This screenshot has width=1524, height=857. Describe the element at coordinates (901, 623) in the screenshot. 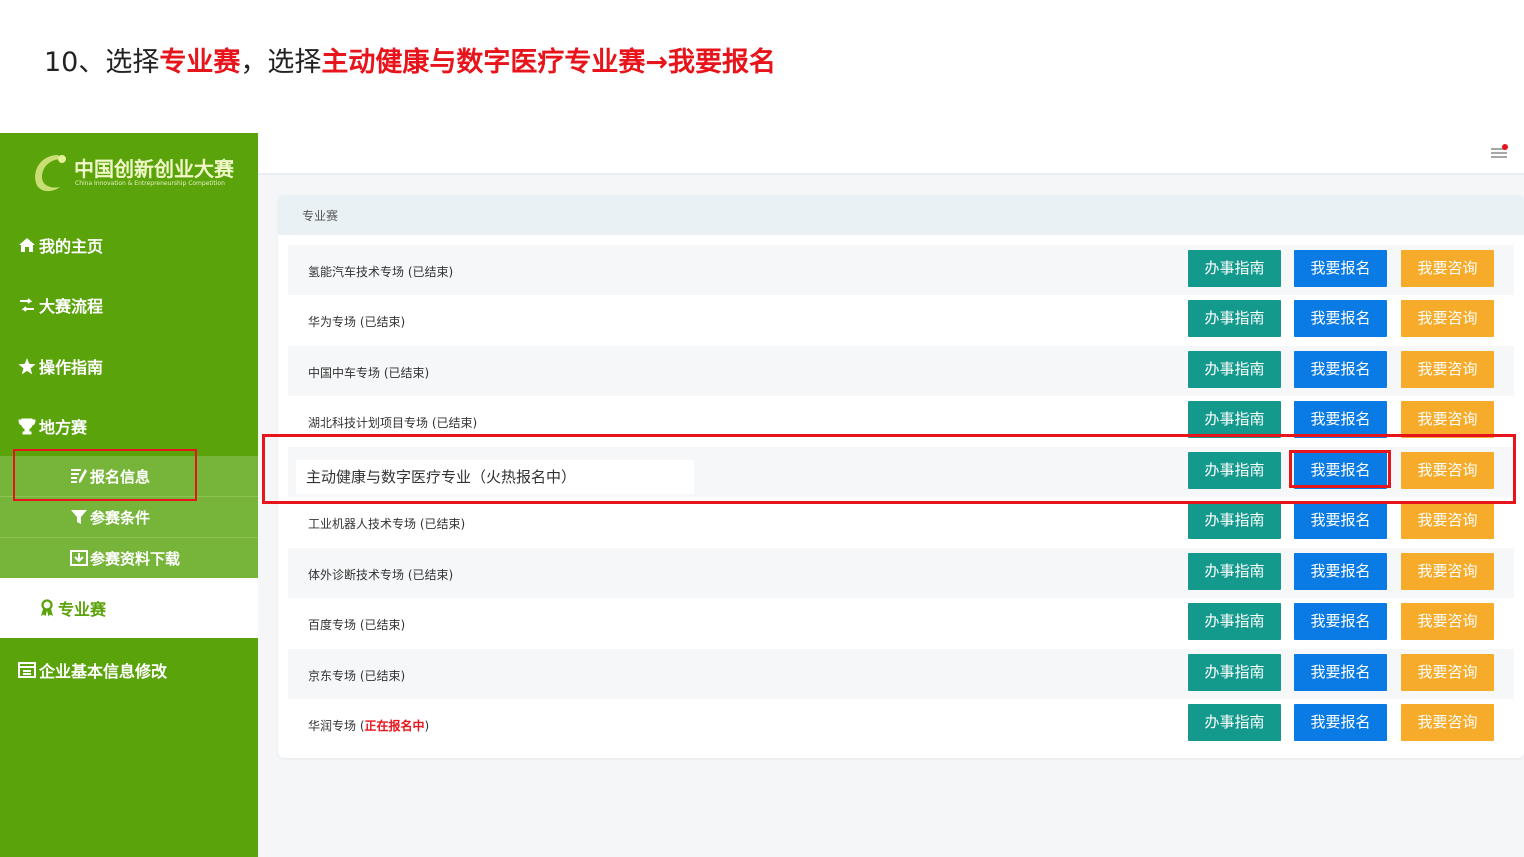

I see `table-row: 百度专场 (已结束) 办事指南 我要报名 我要咨询` at that location.